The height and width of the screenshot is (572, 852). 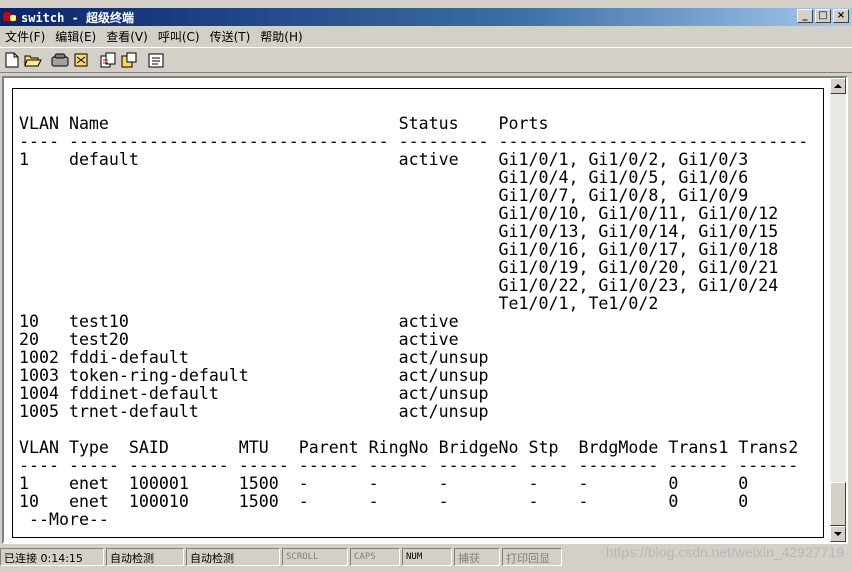 I want to click on status-detect-2: 自动检测, so click(x=233, y=557).